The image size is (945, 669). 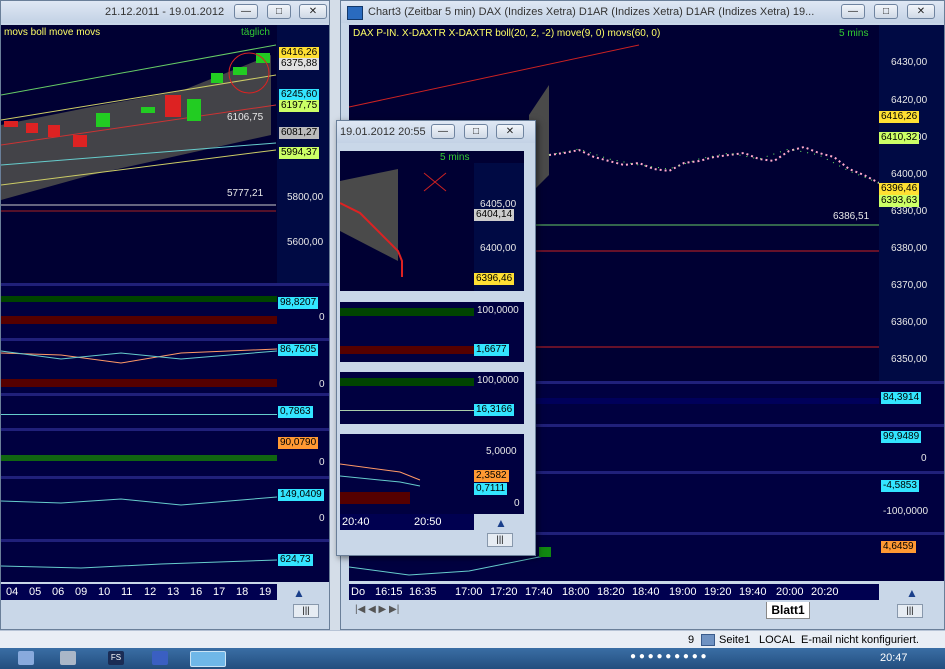 What do you see at coordinates (245, 193) in the screenshot?
I see `left-annotation-low: 5777,21` at bounding box center [245, 193].